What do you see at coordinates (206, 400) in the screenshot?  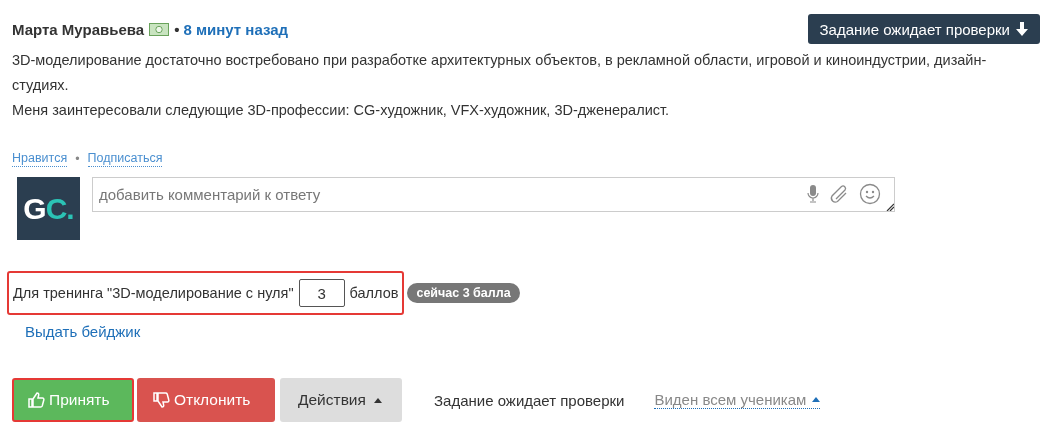 I see `reject-button: Отклонить` at bounding box center [206, 400].